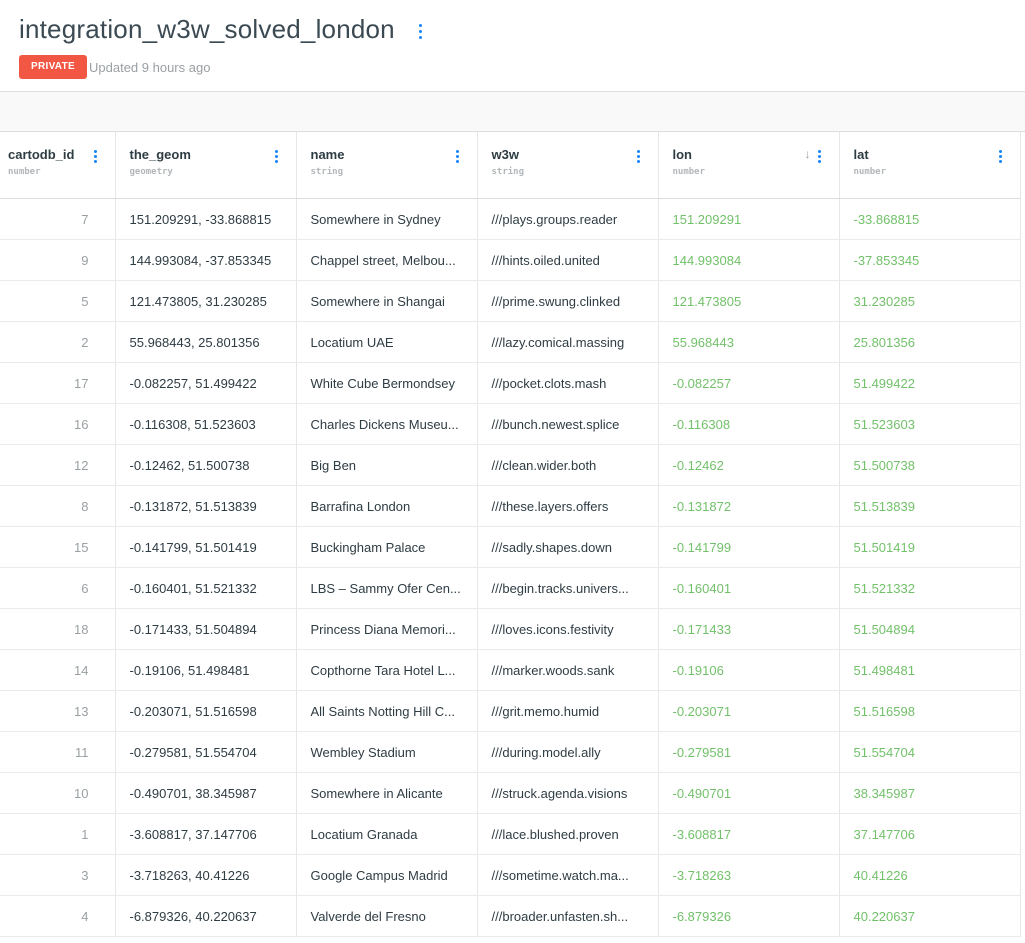 Image resolution: width=1025 pixels, height=943 pixels. I want to click on cell-cartodb-id: 12, so click(58, 465).